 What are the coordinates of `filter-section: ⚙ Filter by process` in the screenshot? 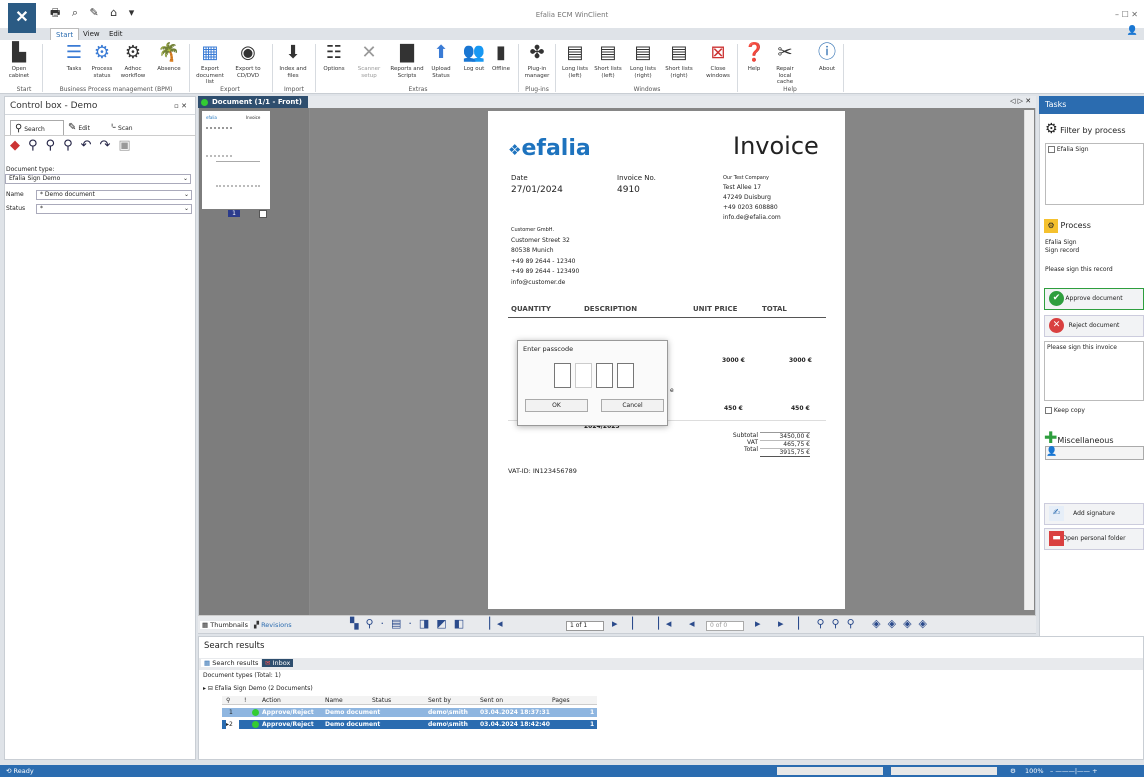 It's located at (1085, 129).